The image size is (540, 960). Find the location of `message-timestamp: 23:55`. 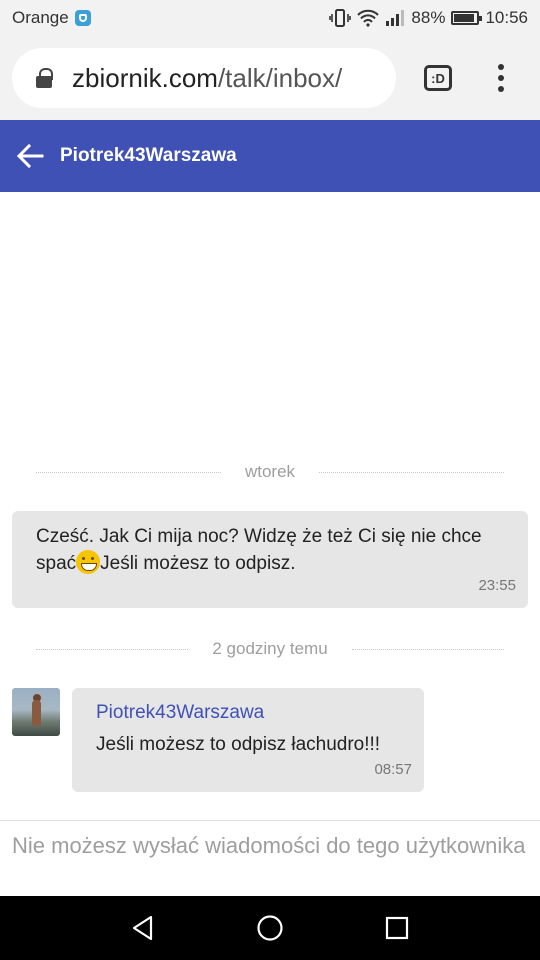

message-timestamp: 23:55 is located at coordinates (497, 585).